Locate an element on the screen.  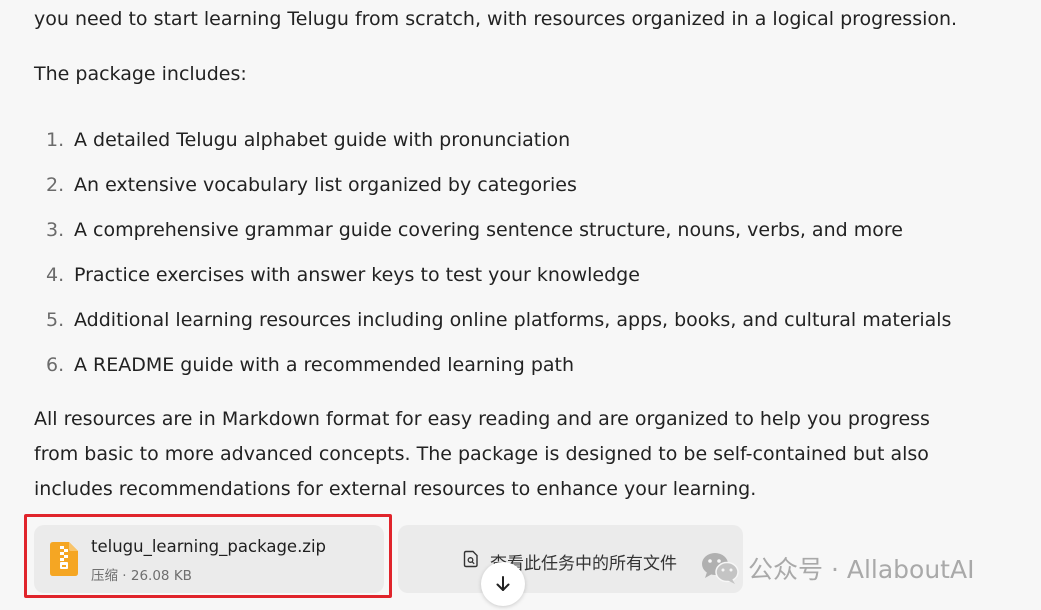
list-item-number: 6. is located at coordinates (55, 364).